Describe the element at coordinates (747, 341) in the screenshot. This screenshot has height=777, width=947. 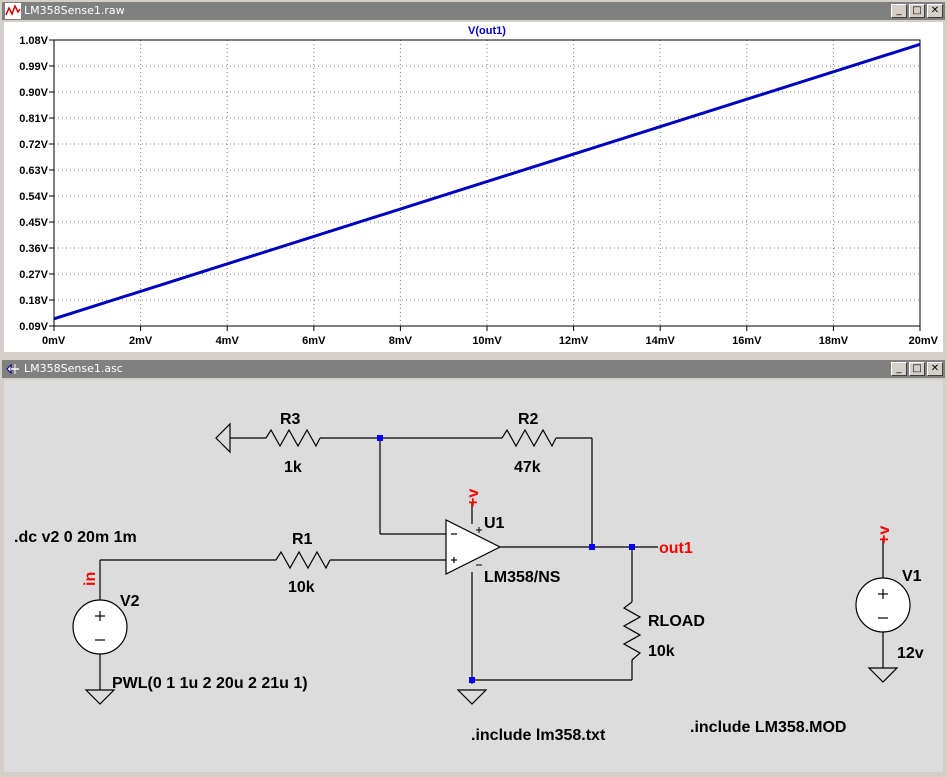
I see `x-tick-label: 16mV` at that location.